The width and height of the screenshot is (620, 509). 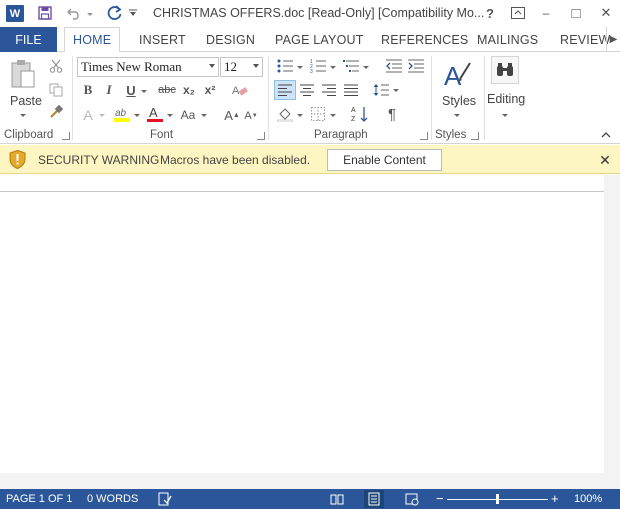 What do you see at coordinates (39, 499) in the screenshot?
I see `page-count: PAGE 1 OF 1` at bounding box center [39, 499].